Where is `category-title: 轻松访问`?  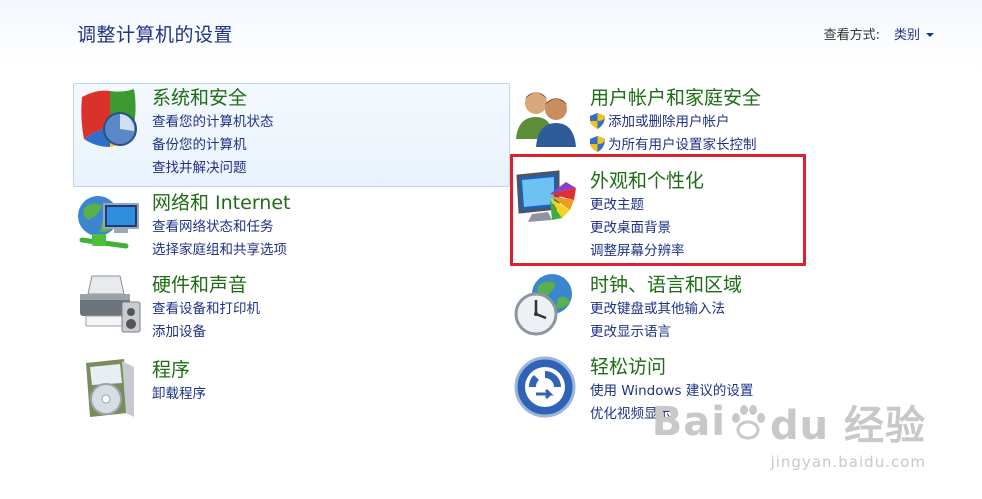
category-title: 轻松访问 is located at coordinates (671, 367).